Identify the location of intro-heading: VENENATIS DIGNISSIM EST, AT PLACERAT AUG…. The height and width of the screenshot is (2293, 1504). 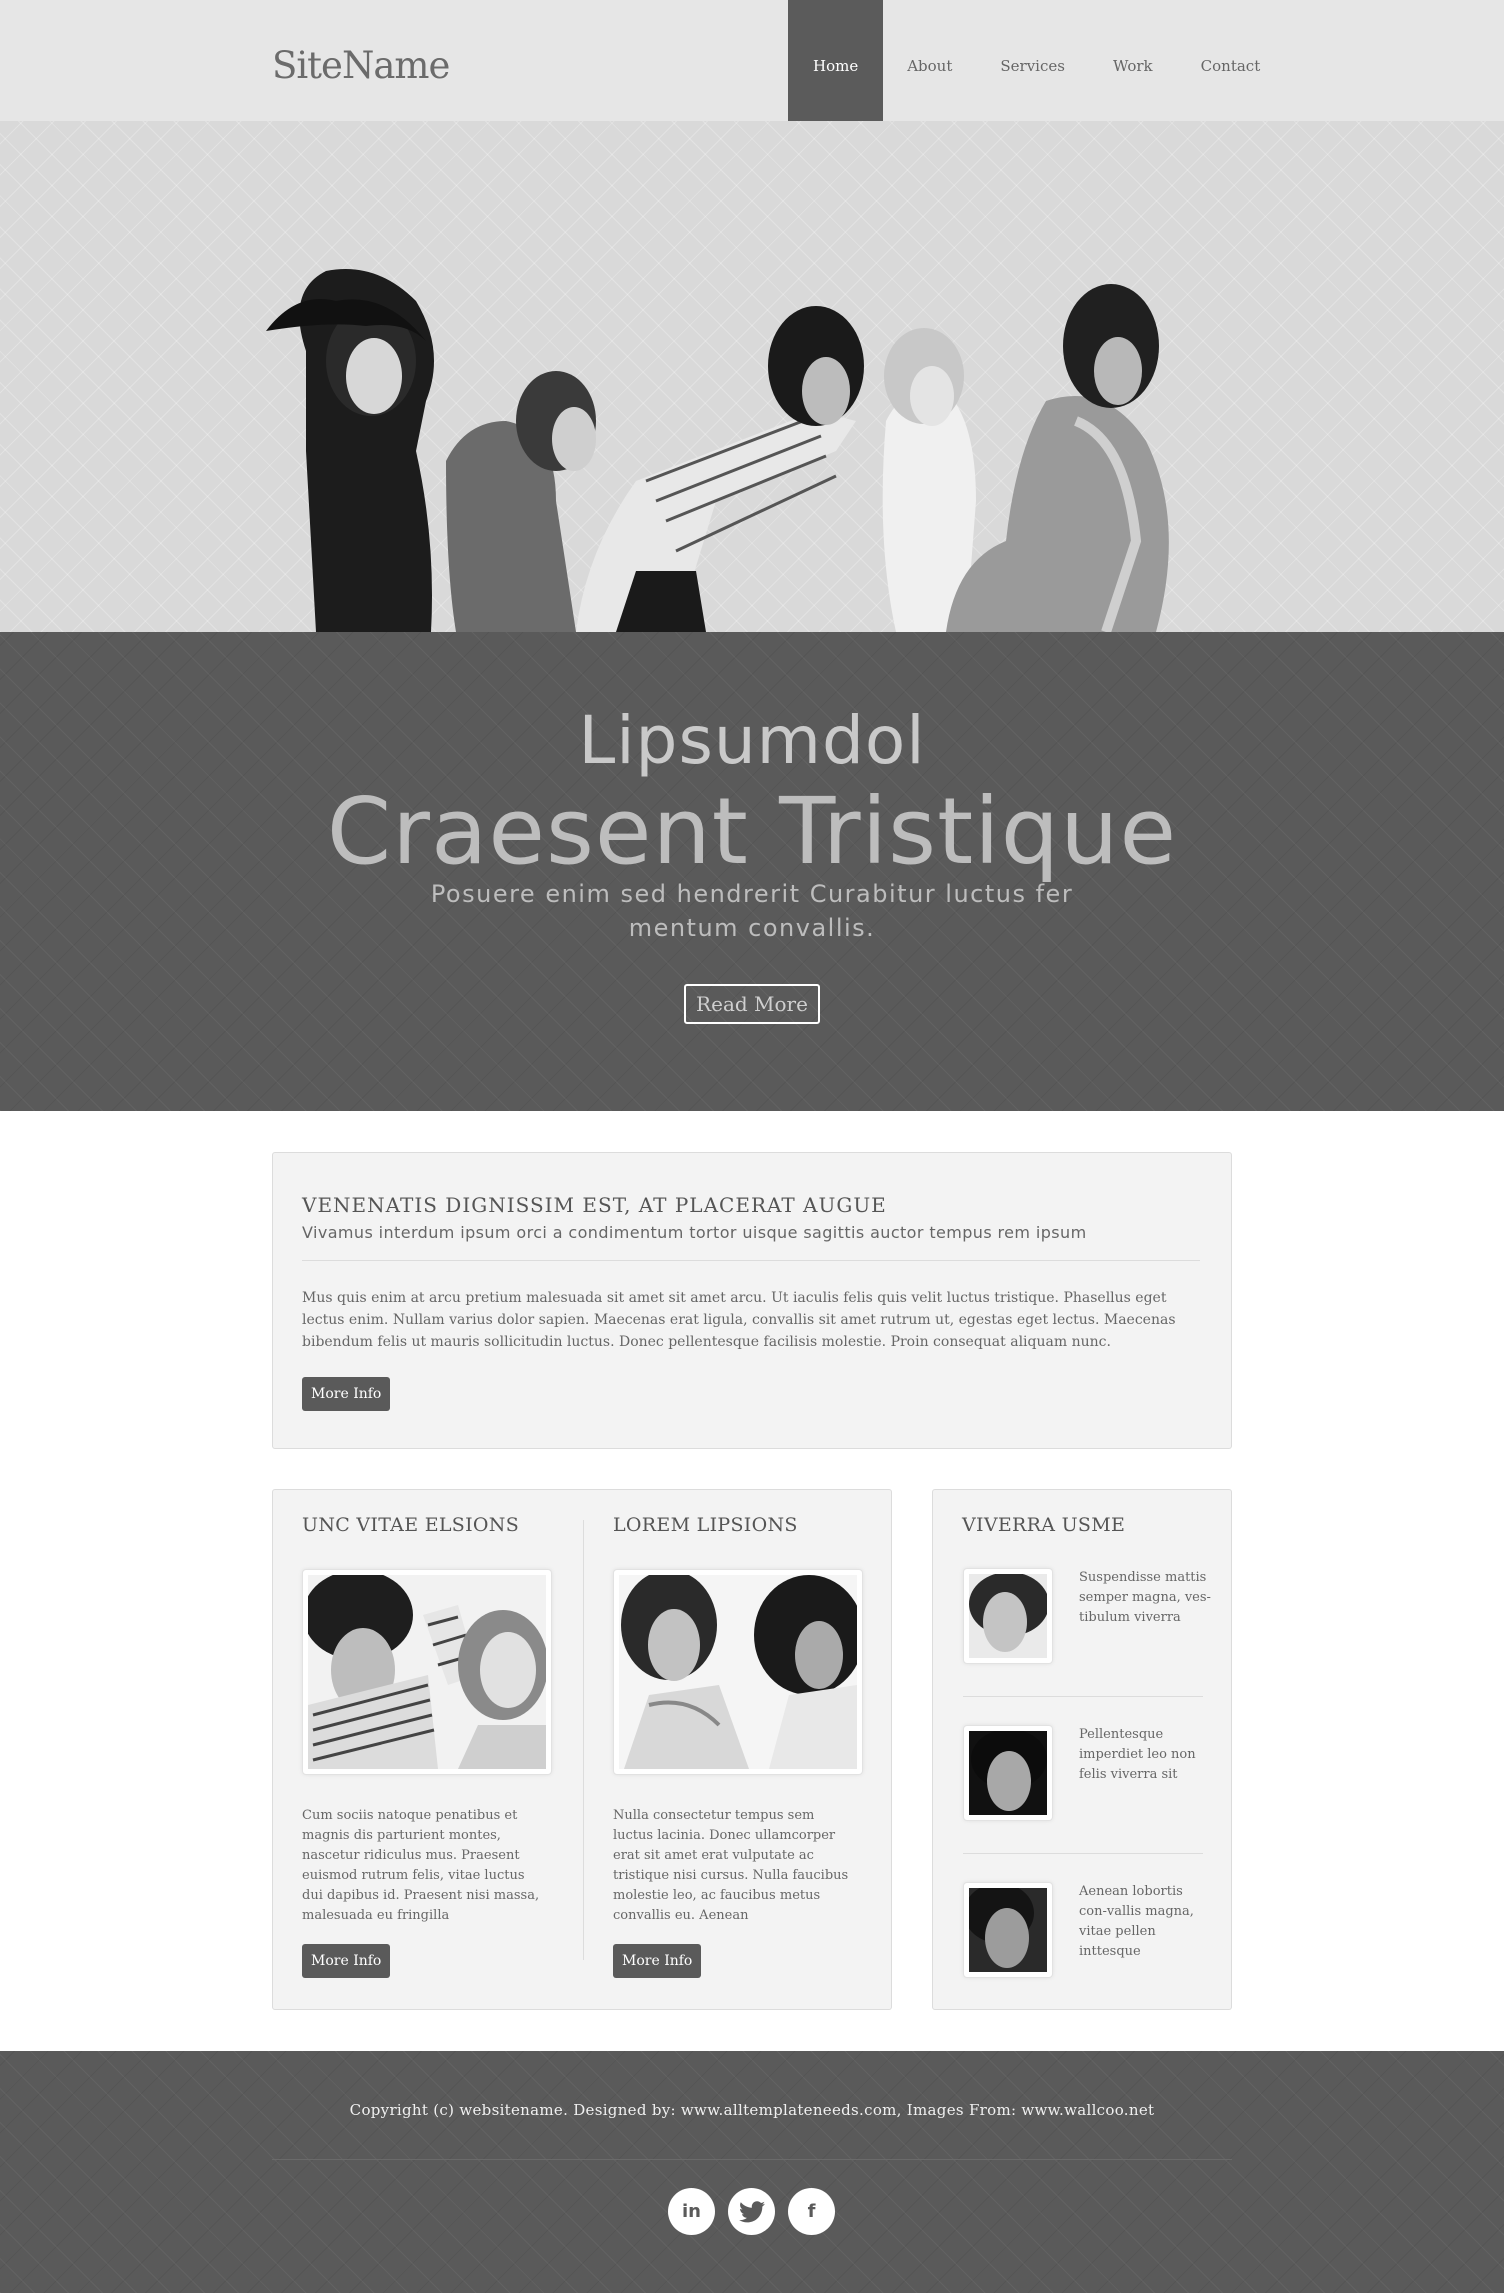
(594, 1205).